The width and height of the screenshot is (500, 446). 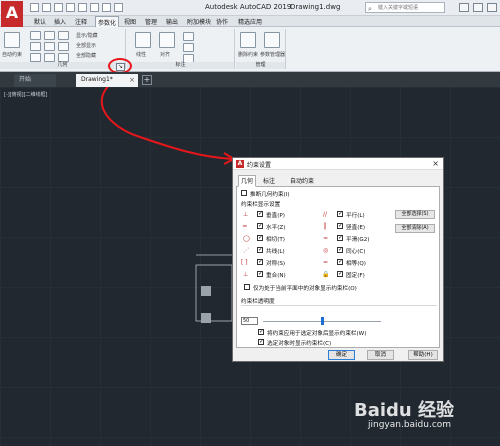 What do you see at coordinates (398, 8) in the screenshot?
I see `search-placeholder: 键入关键字或短语` at bounding box center [398, 8].